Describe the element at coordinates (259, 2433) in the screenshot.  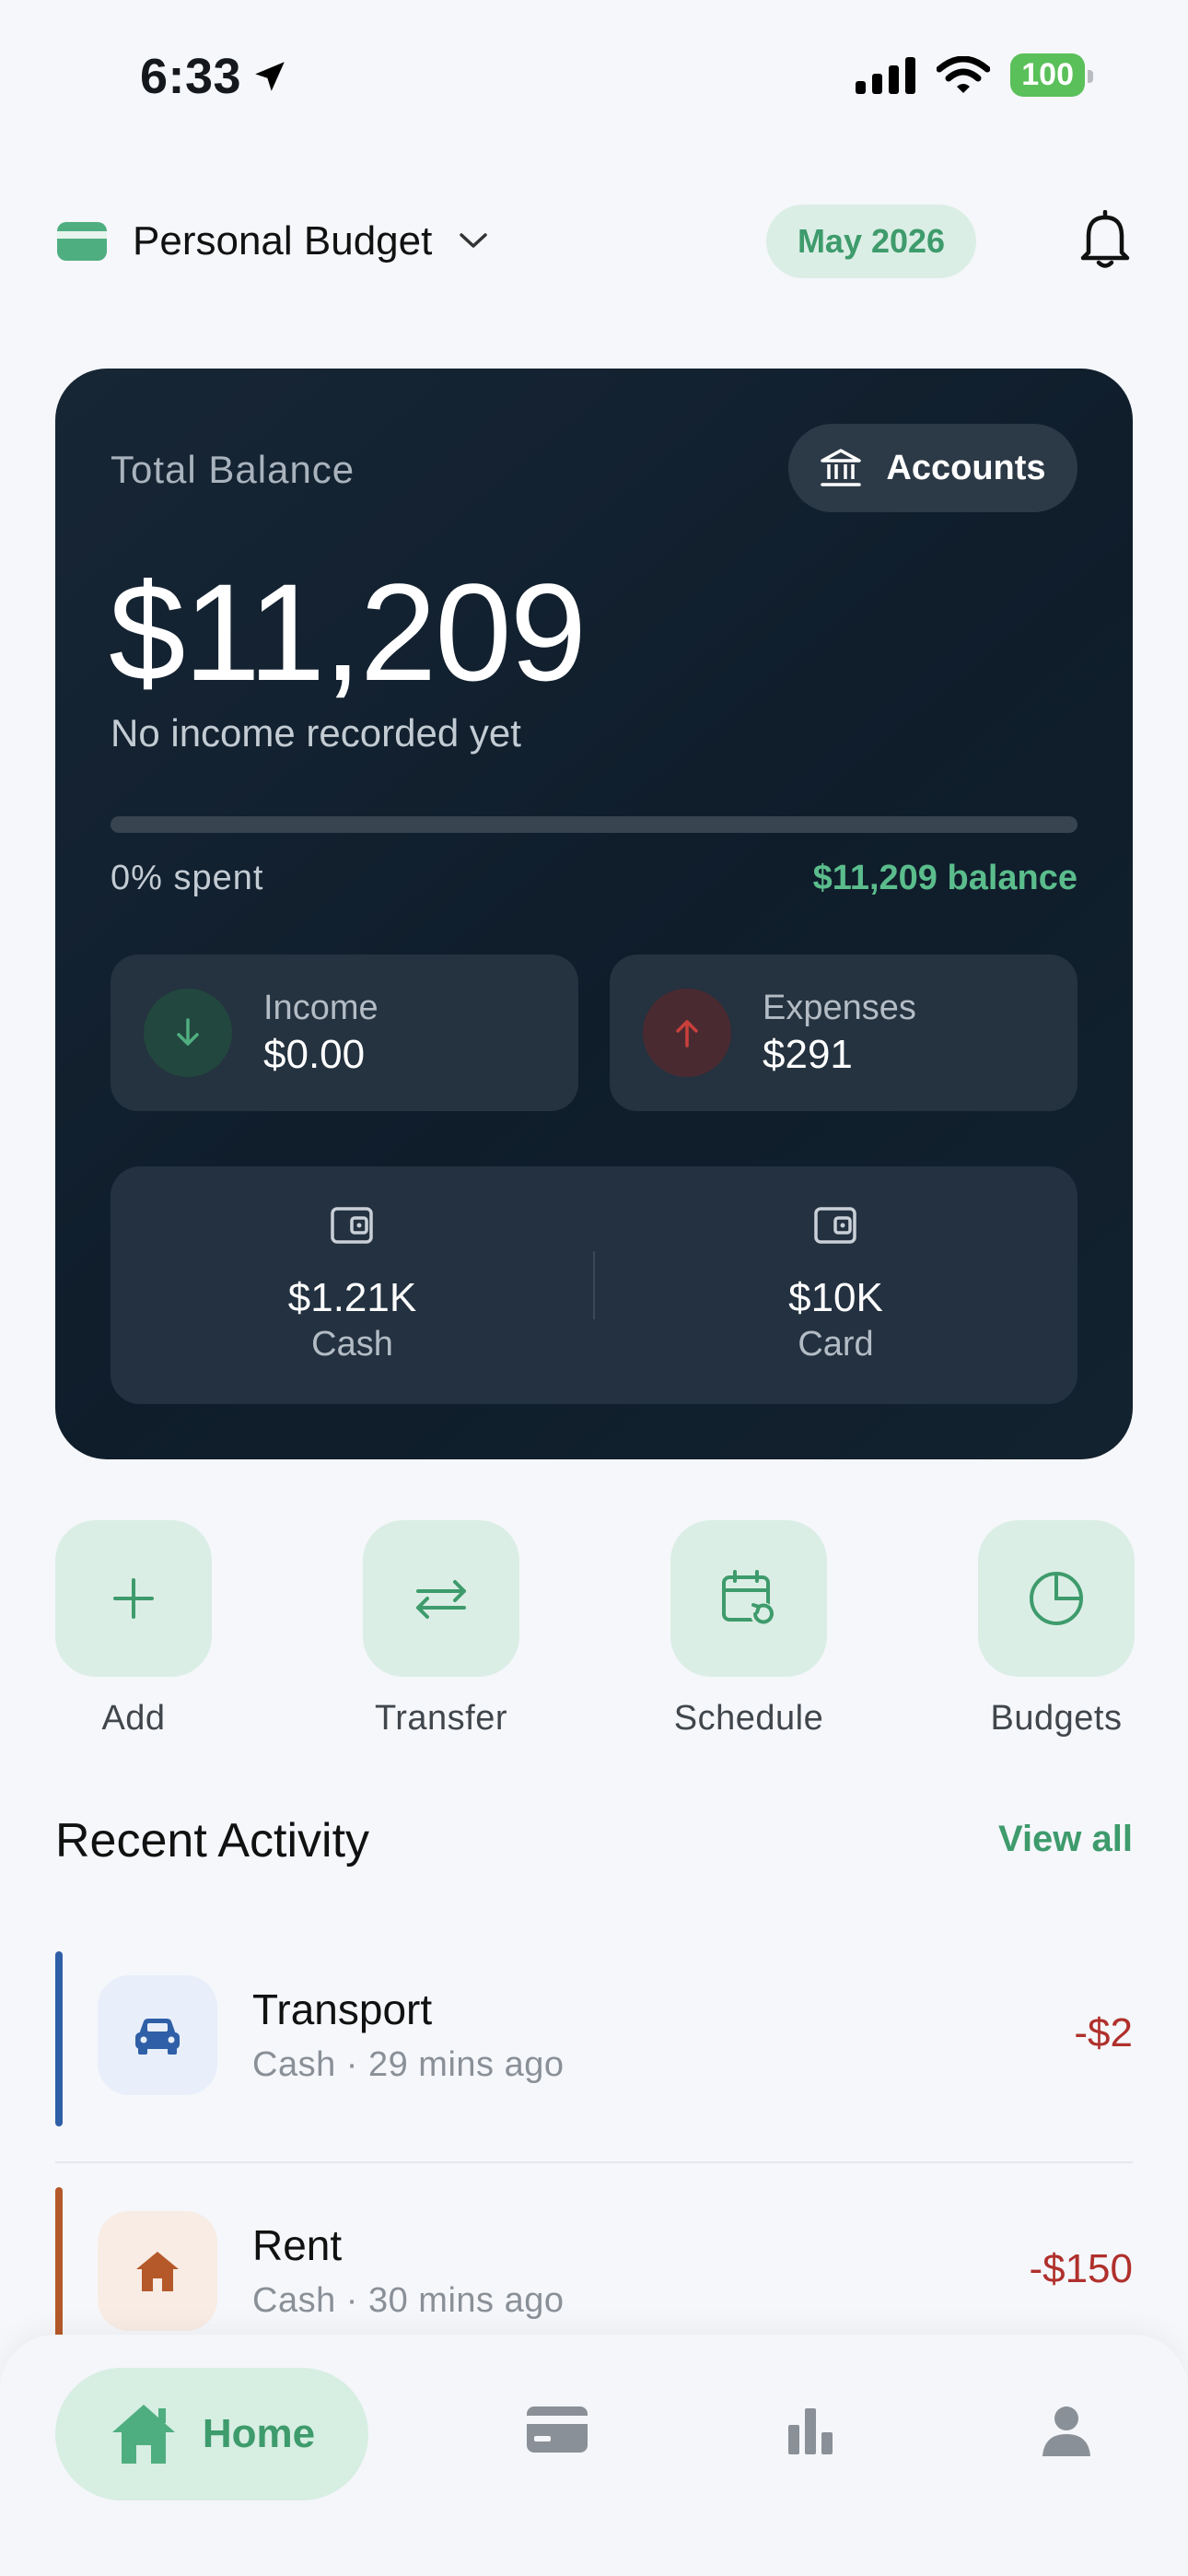
I see `nav-home-label: Home` at that location.